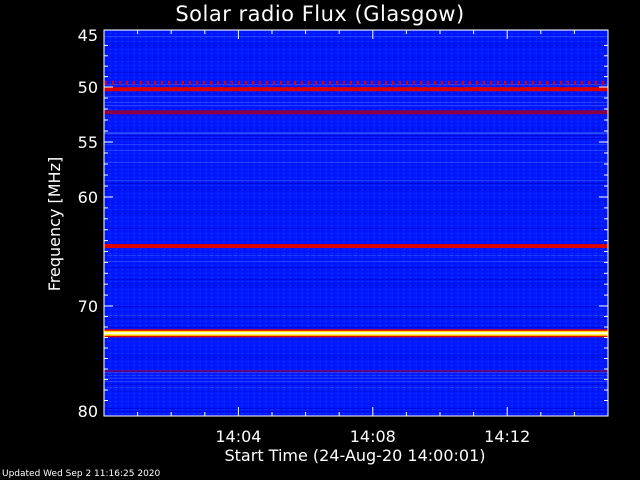  What do you see at coordinates (356, 82) in the screenshot?
I see `band-dotted` at bounding box center [356, 82].